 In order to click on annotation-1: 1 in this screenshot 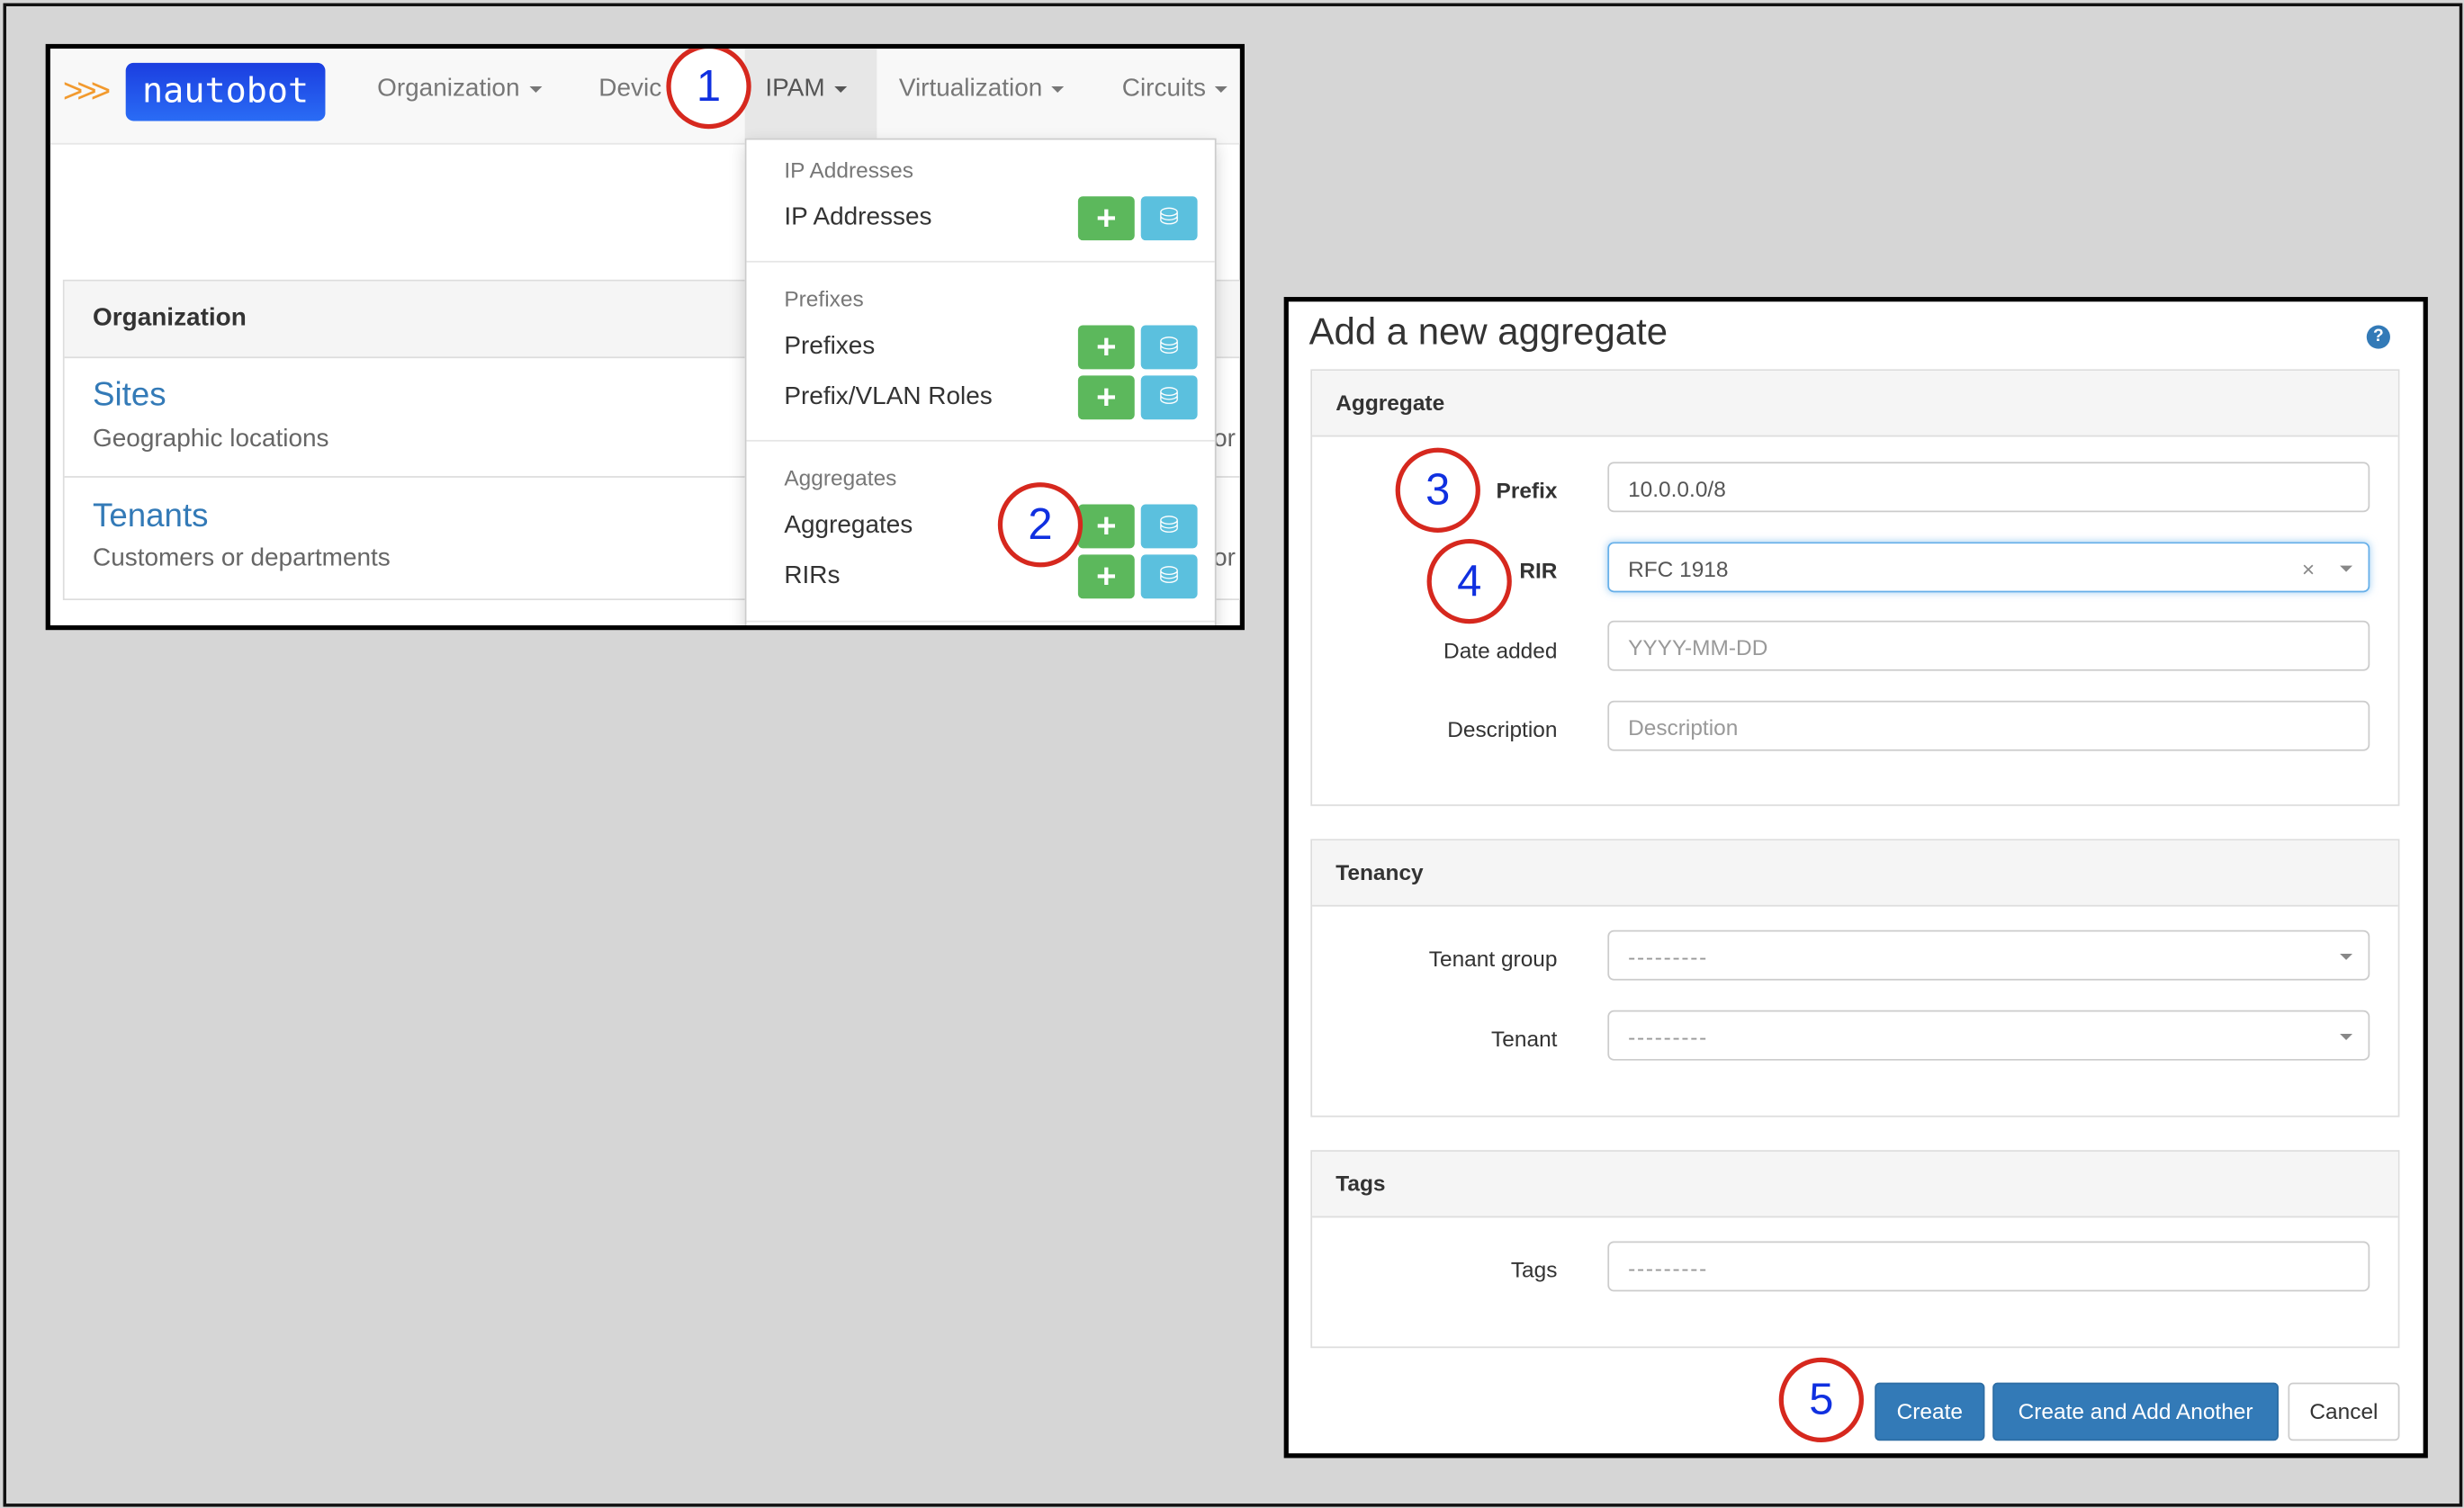, I will do `click(708, 90)`.